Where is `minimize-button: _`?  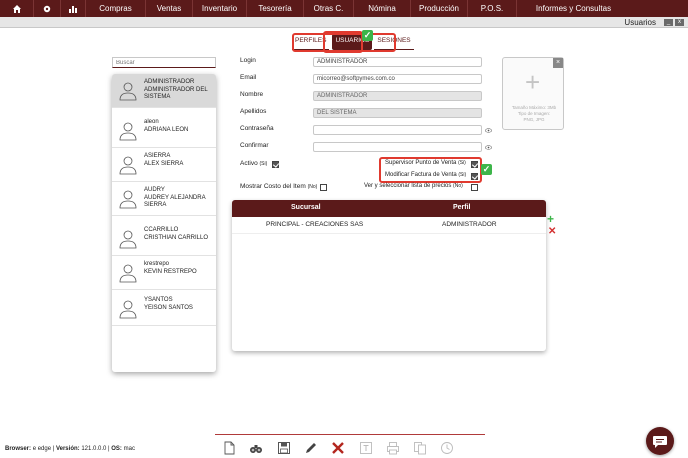
minimize-button: _ is located at coordinates (668, 22).